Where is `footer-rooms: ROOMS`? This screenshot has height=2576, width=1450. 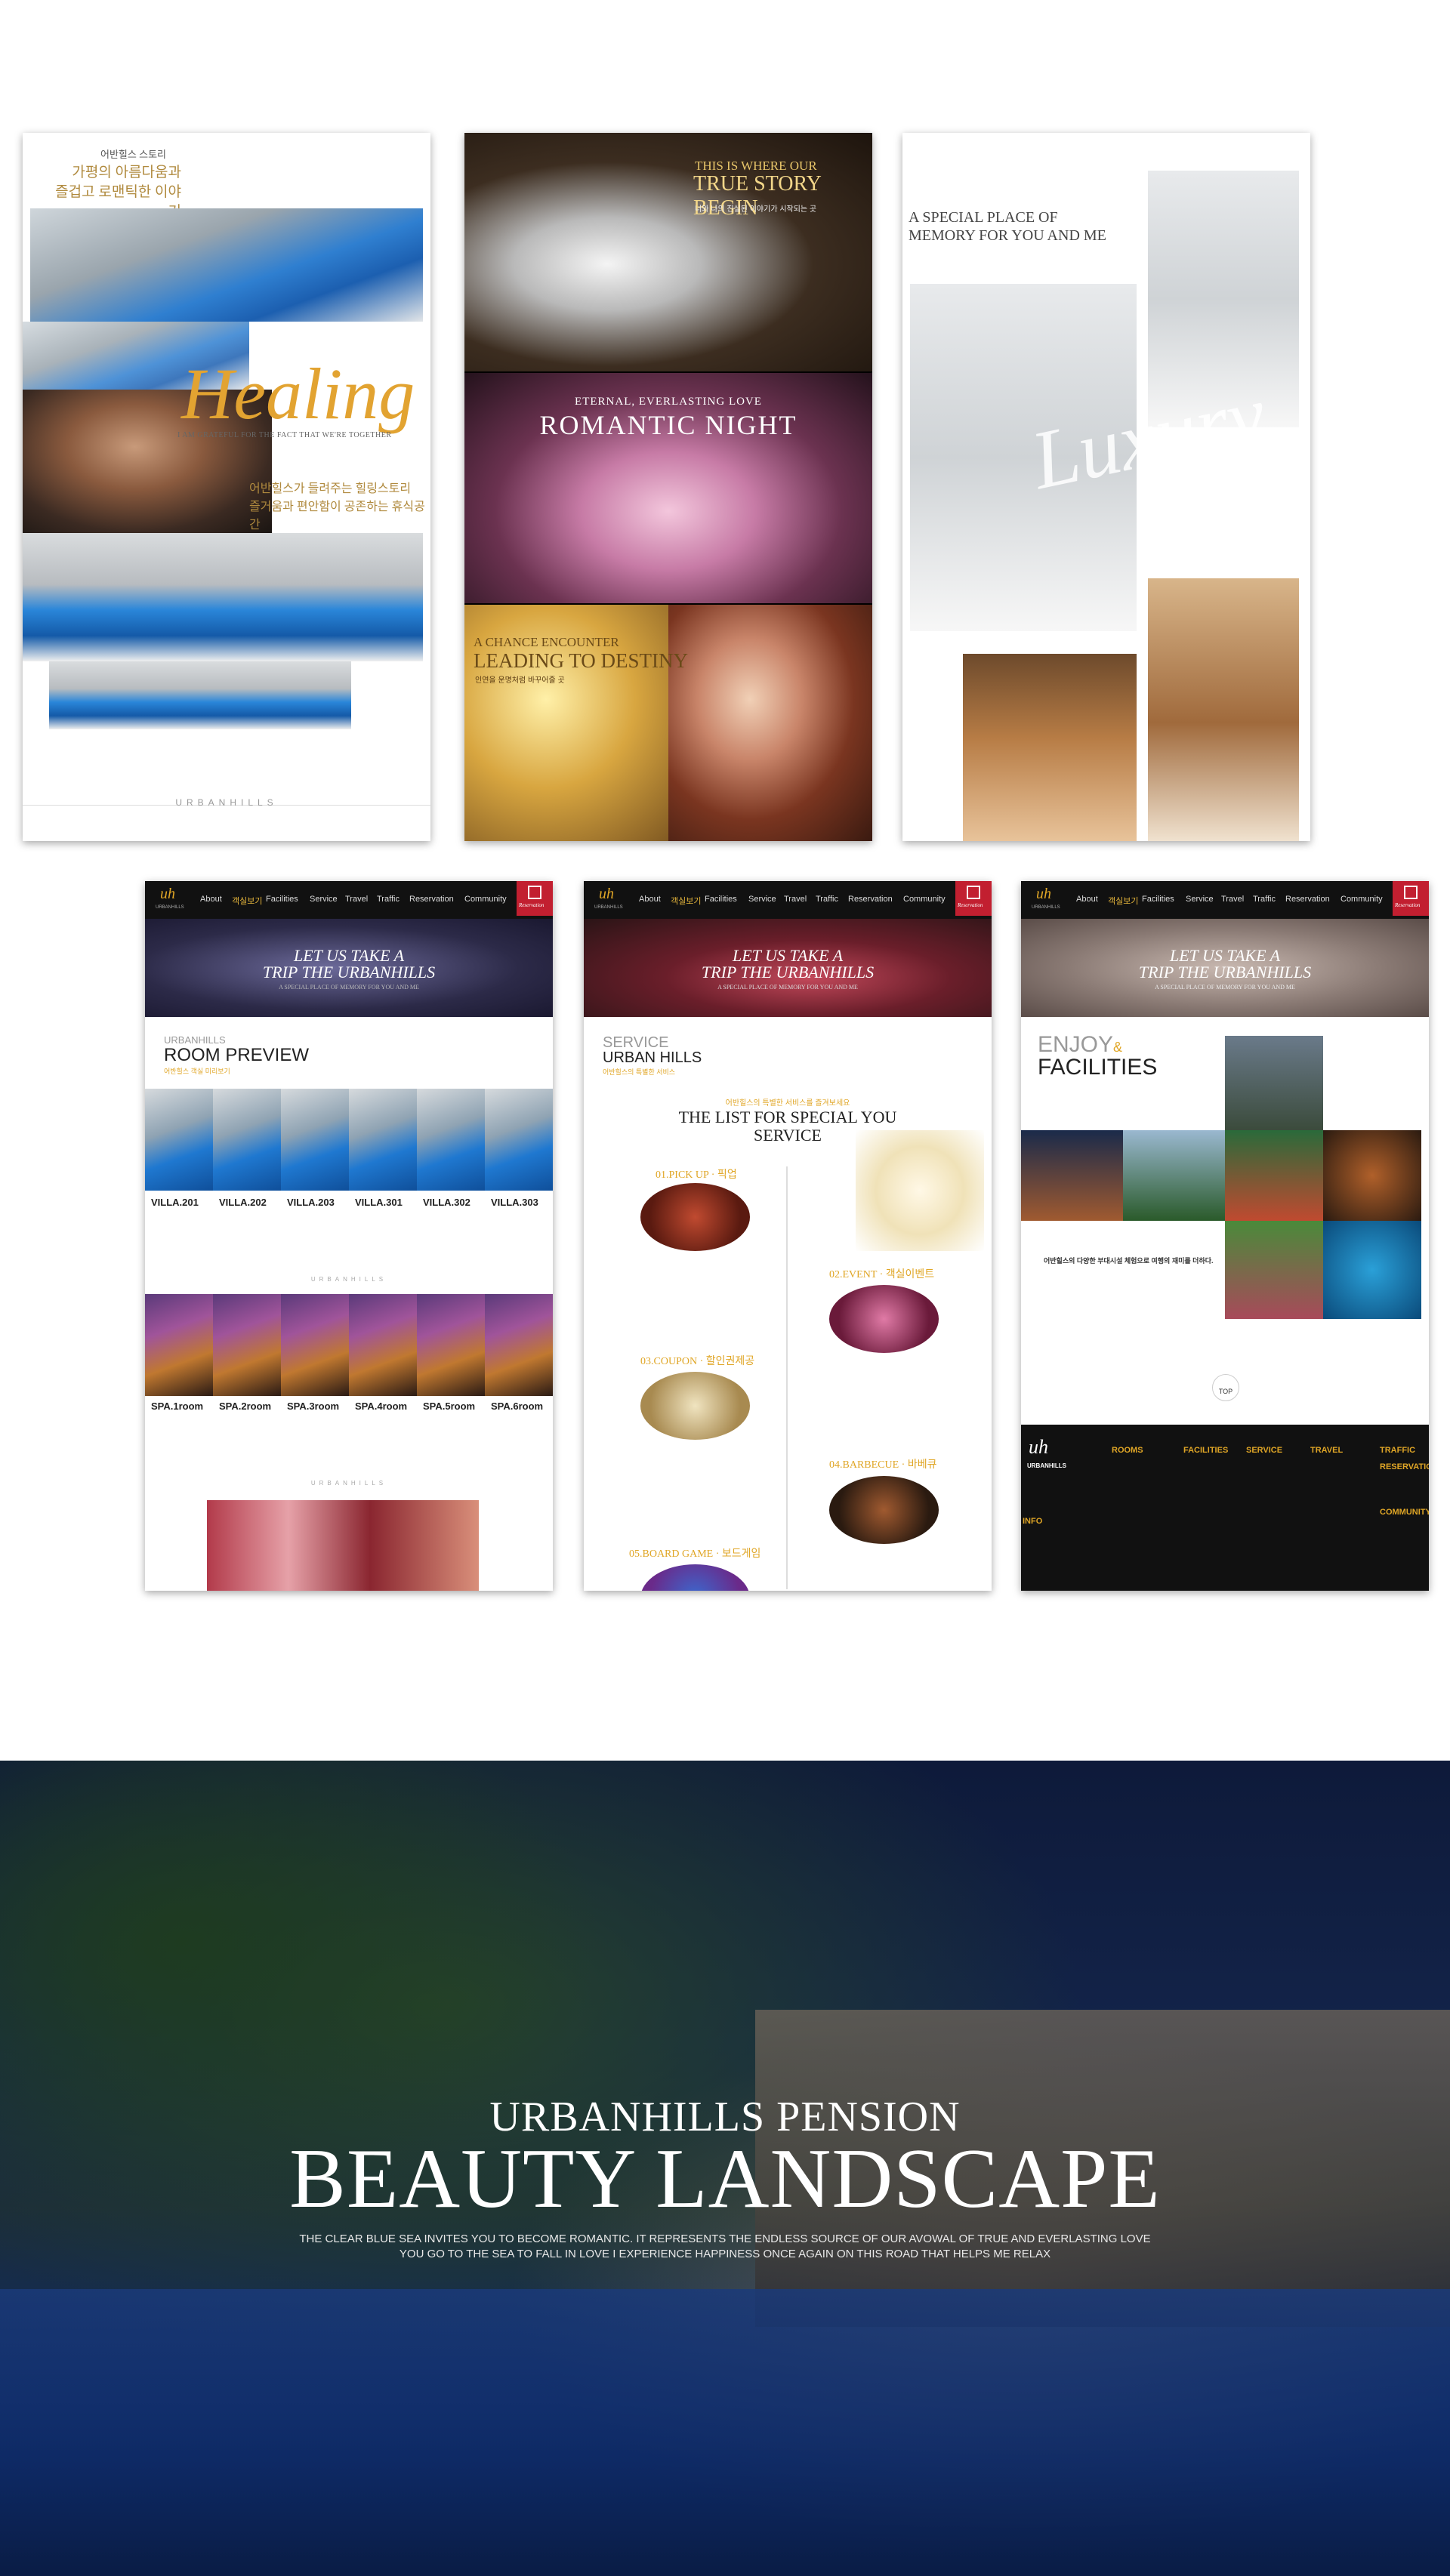 footer-rooms: ROOMS is located at coordinates (1127, 1450).